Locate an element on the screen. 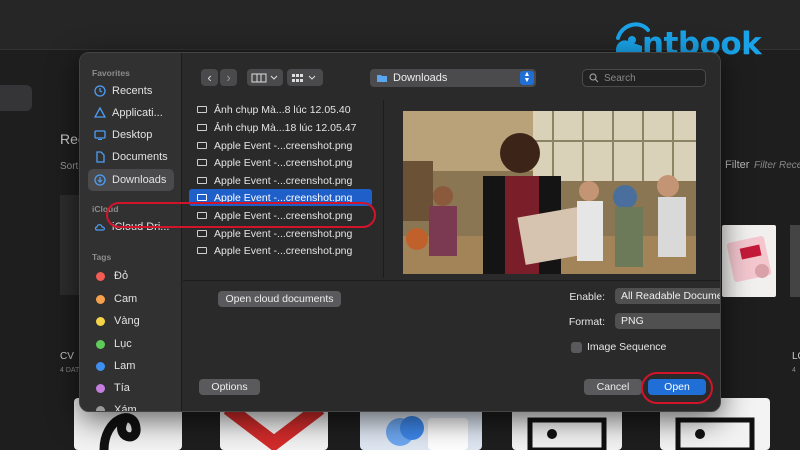  section-separator is located at coordinates (451, 280).